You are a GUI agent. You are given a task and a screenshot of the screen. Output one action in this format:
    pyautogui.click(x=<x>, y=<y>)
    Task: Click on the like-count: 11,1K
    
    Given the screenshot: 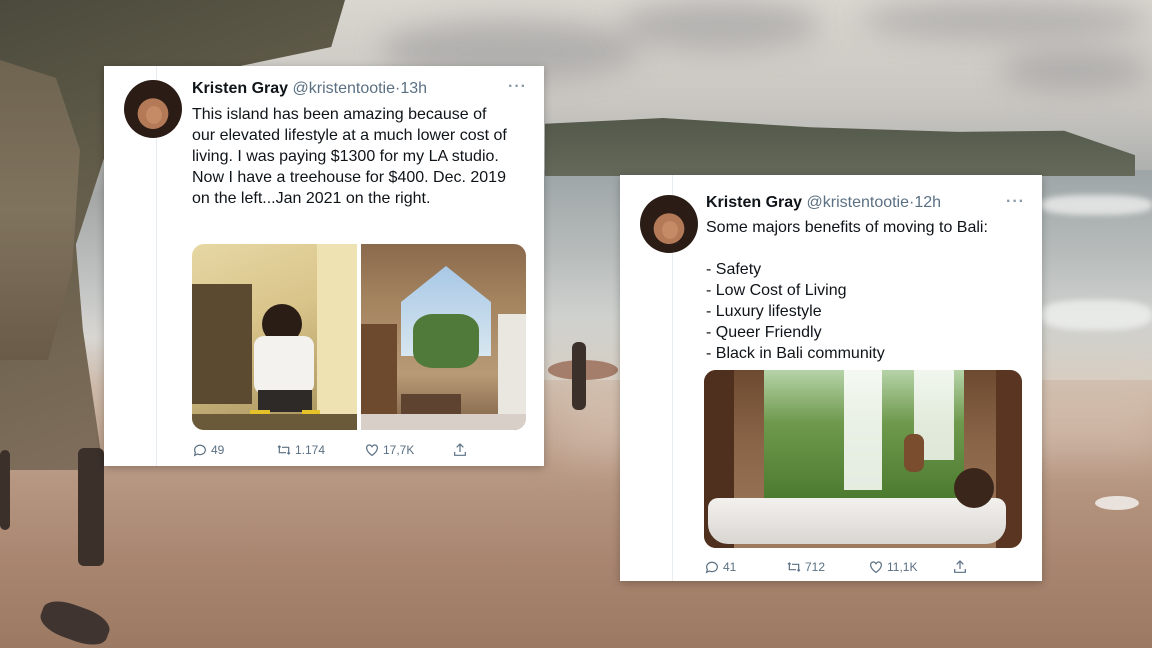 What is the action you would take?
    pyautogui.click(x=902, y=567)
    